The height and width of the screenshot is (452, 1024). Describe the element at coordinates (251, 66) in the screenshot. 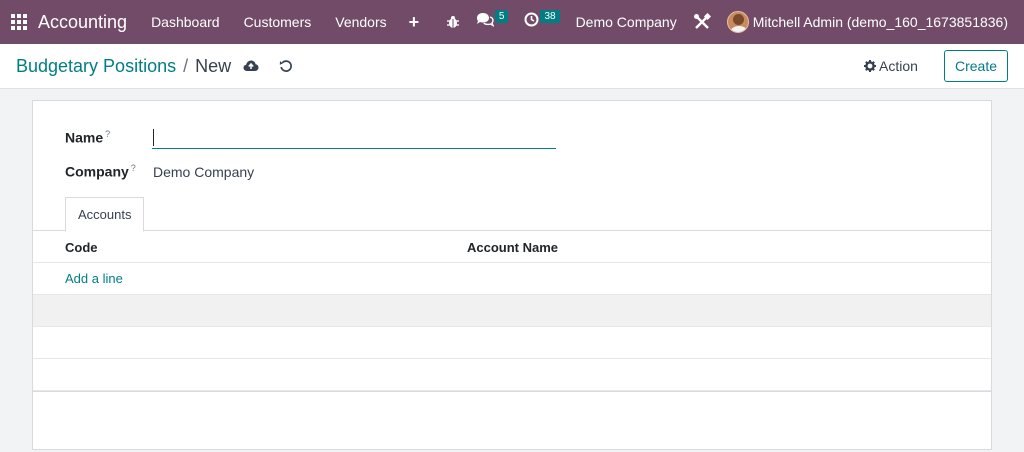

I see `save-cloud-icon` at that location.